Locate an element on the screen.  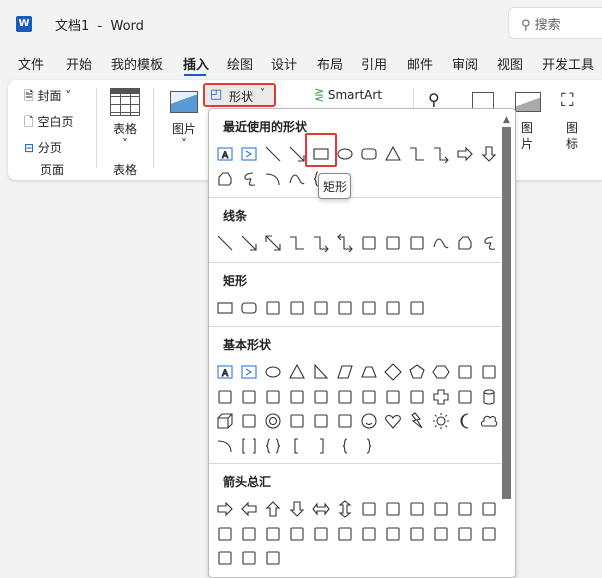
round1-rect-icon is located at coordinates (369, 308).